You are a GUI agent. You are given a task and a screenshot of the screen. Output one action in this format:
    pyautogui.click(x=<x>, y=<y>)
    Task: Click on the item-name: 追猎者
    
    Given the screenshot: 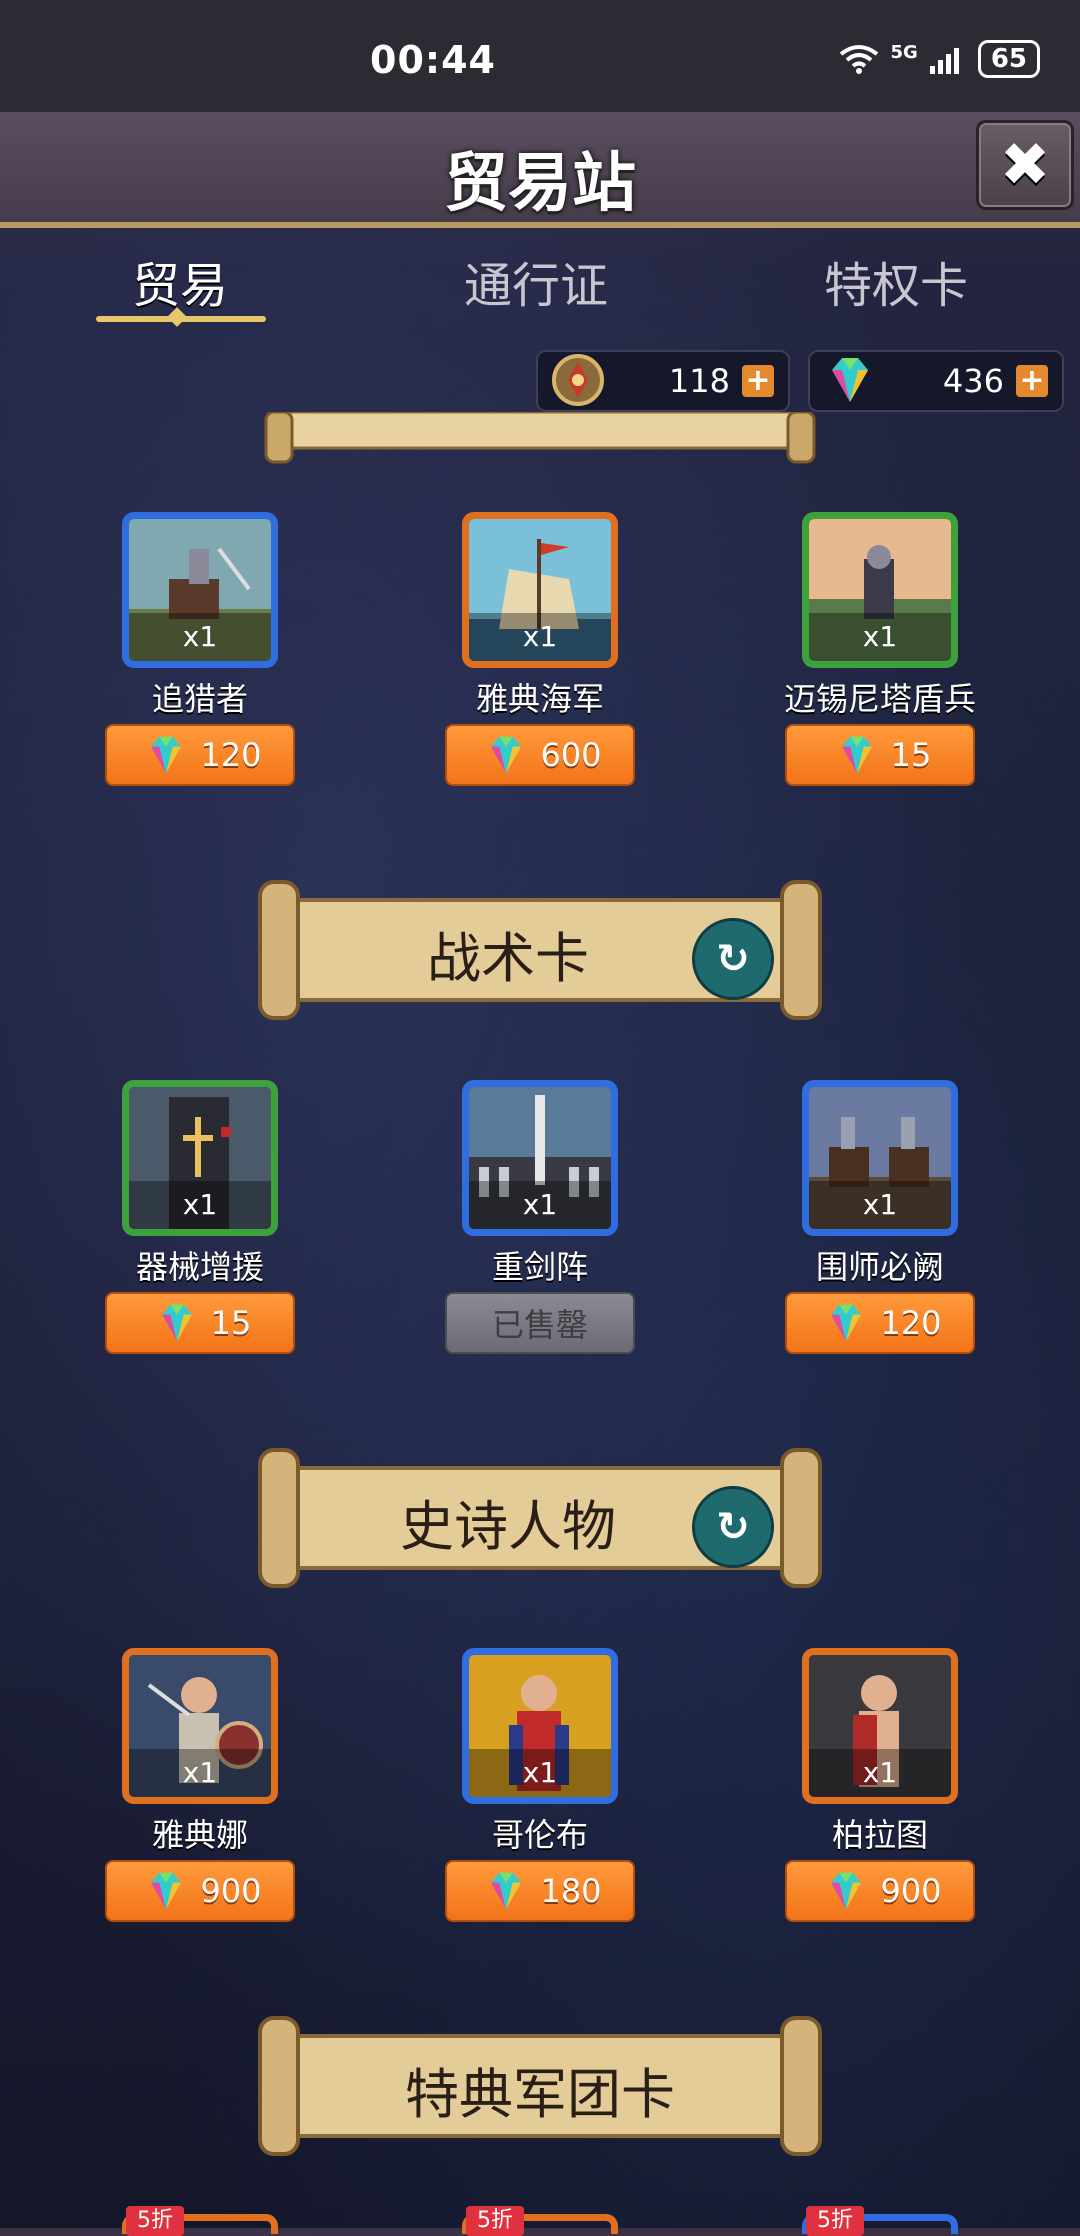 What is the action you would take?
    pyautogui.click(x=199, y=699)
    